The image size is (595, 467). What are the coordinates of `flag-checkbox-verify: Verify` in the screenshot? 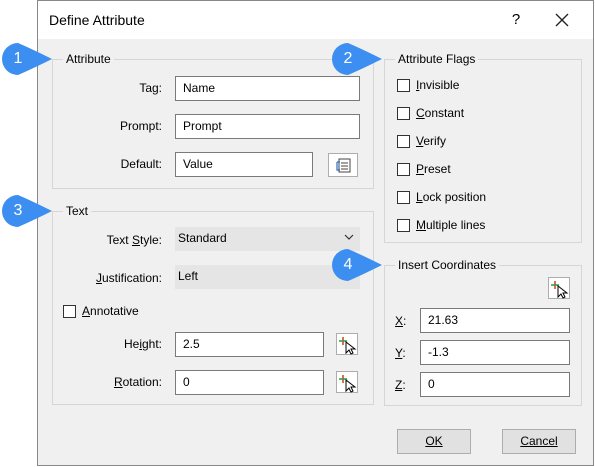 It's located at (421, 141).